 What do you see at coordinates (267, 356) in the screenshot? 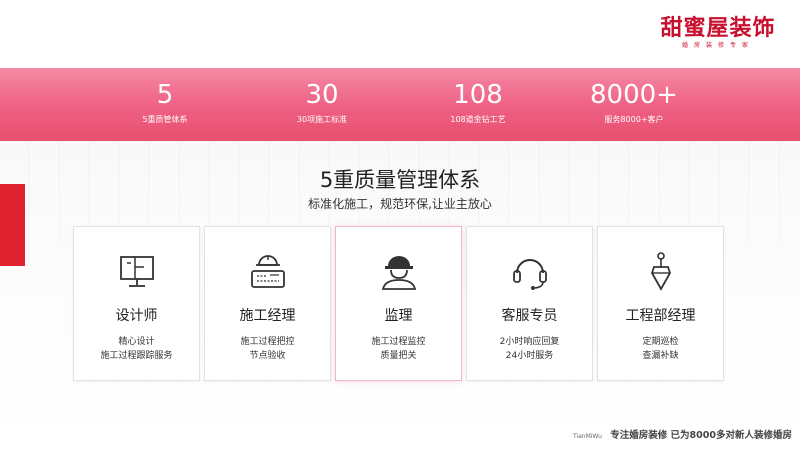
I see `card-desc-line: 节点验收` at bounding box center [267, 356].